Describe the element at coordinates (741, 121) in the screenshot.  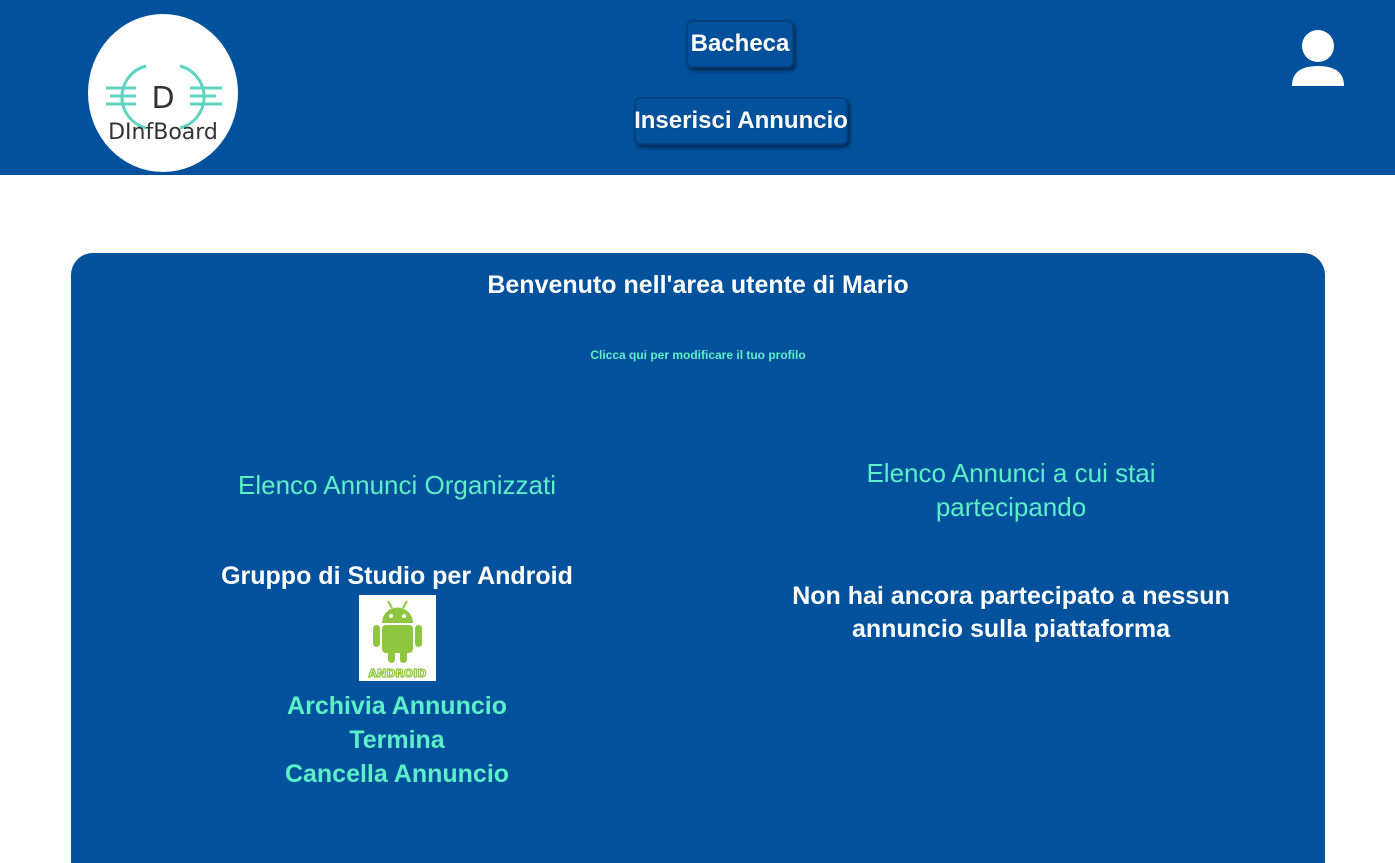
I see `nav-inserisci-annuncio-button: Inserisci Annuncio` at that location.